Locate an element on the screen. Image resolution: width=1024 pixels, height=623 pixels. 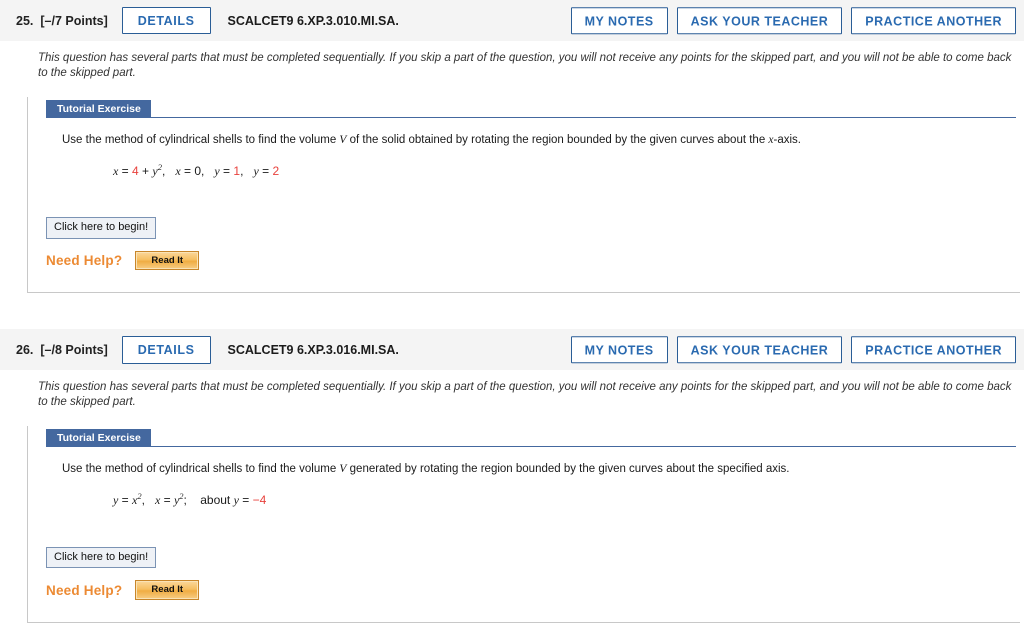
eq-value-3: −4 is located at coordinates (259, 500).